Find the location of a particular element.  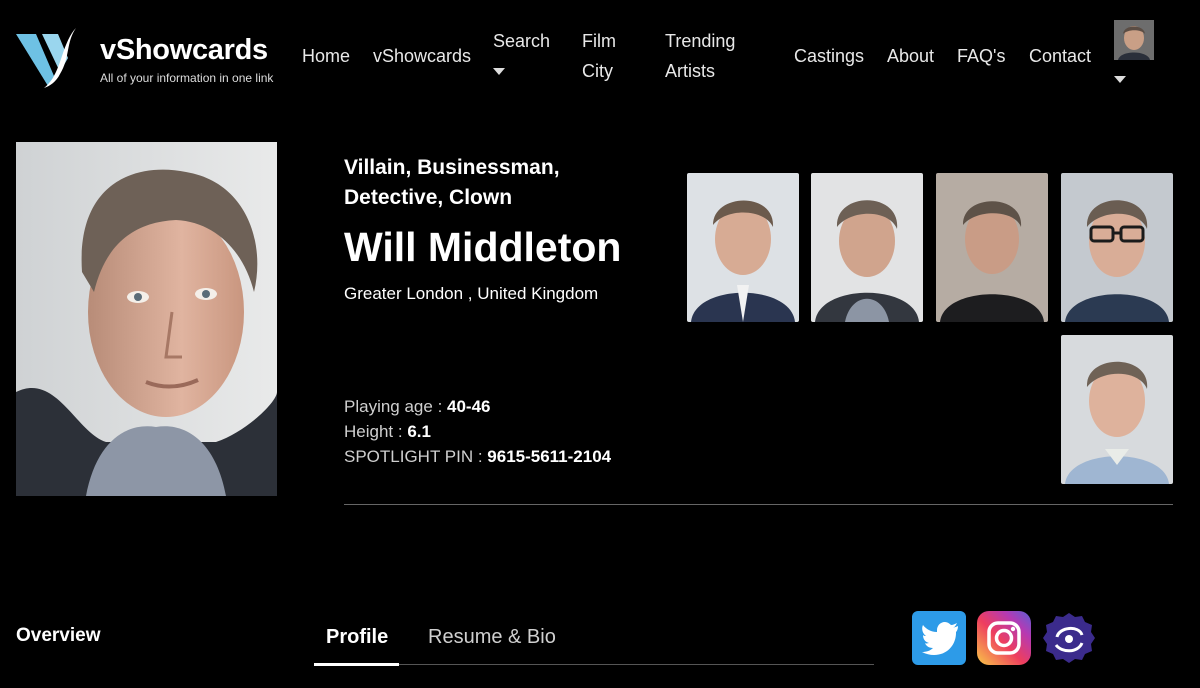

spotlight-pin-row: SPOTLIGHT PIN : 9615-5611-2104 is located at coordinates (477, 457).